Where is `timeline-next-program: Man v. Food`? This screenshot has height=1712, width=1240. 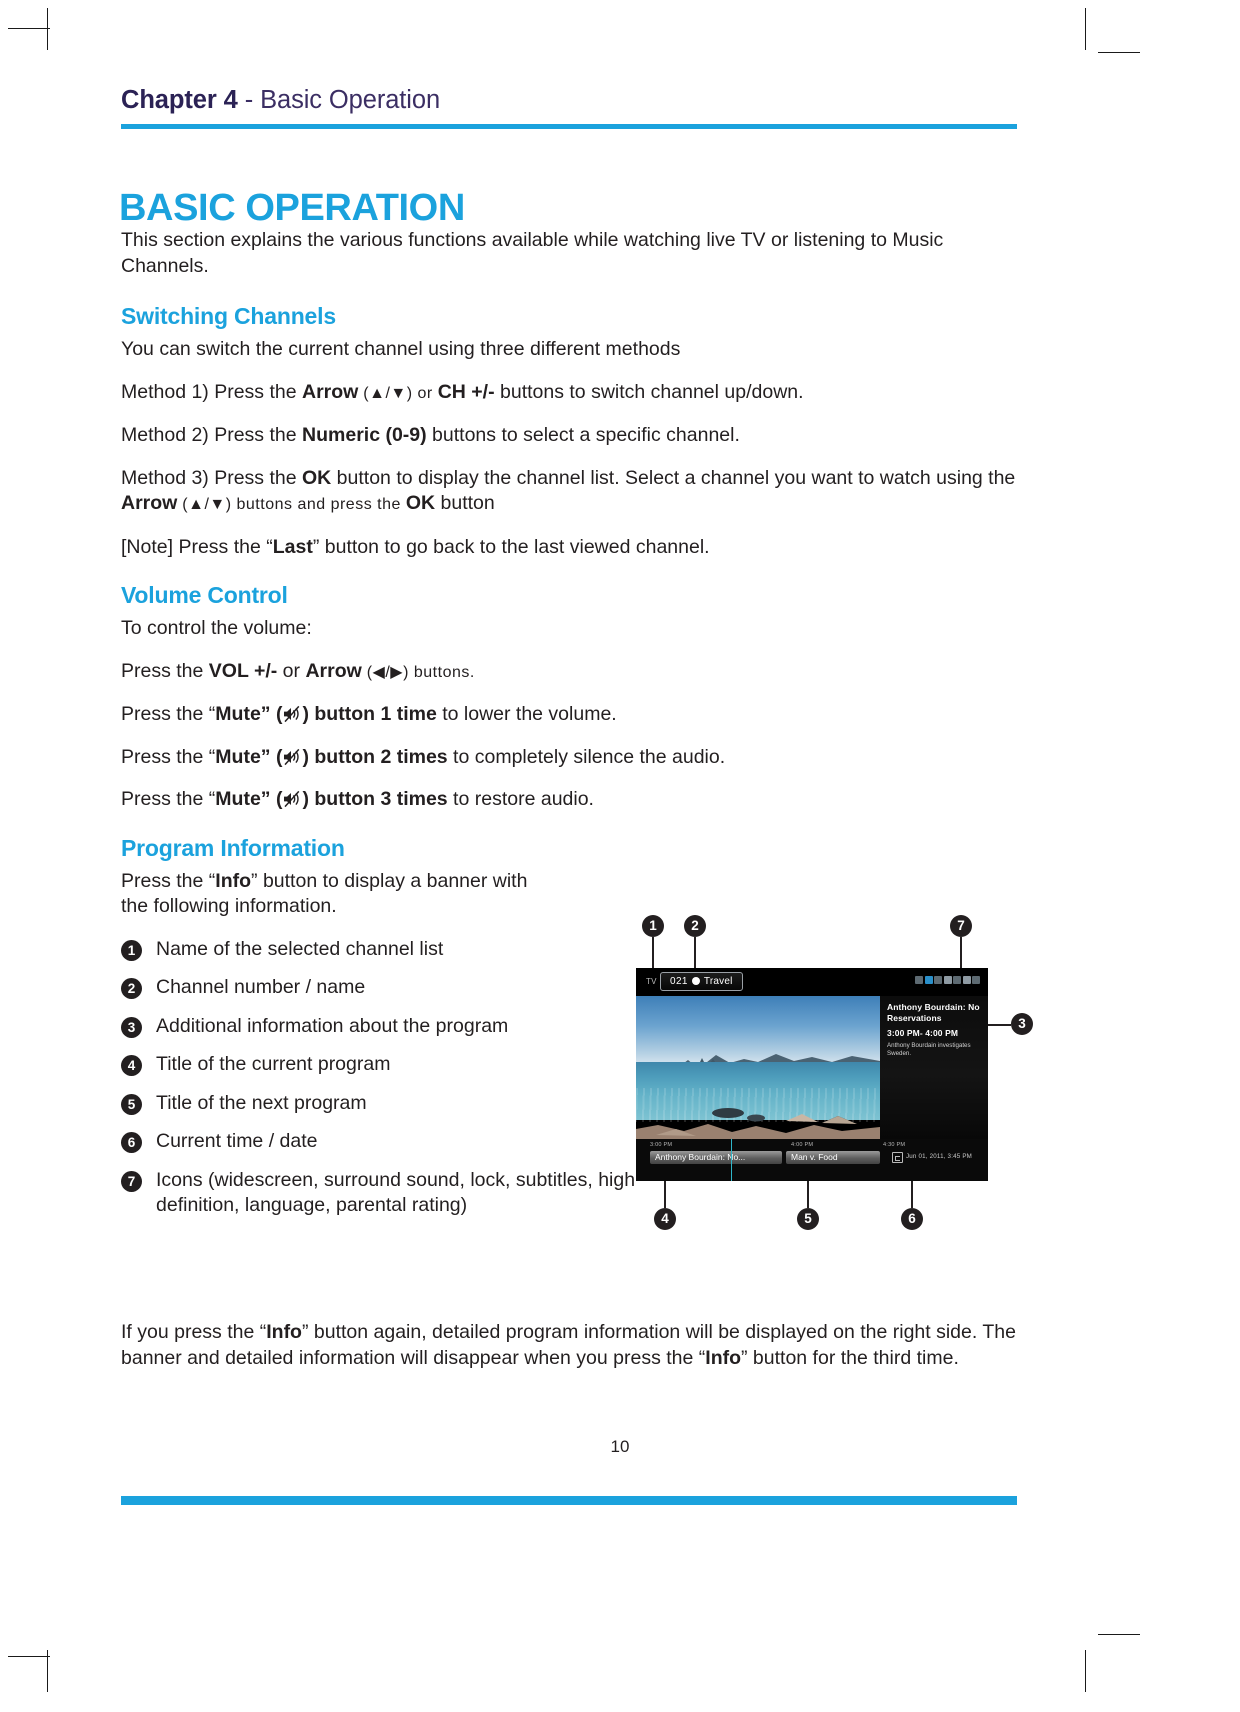
timeline-next-program: Man v. Food is located at coordinates (833, 1157).